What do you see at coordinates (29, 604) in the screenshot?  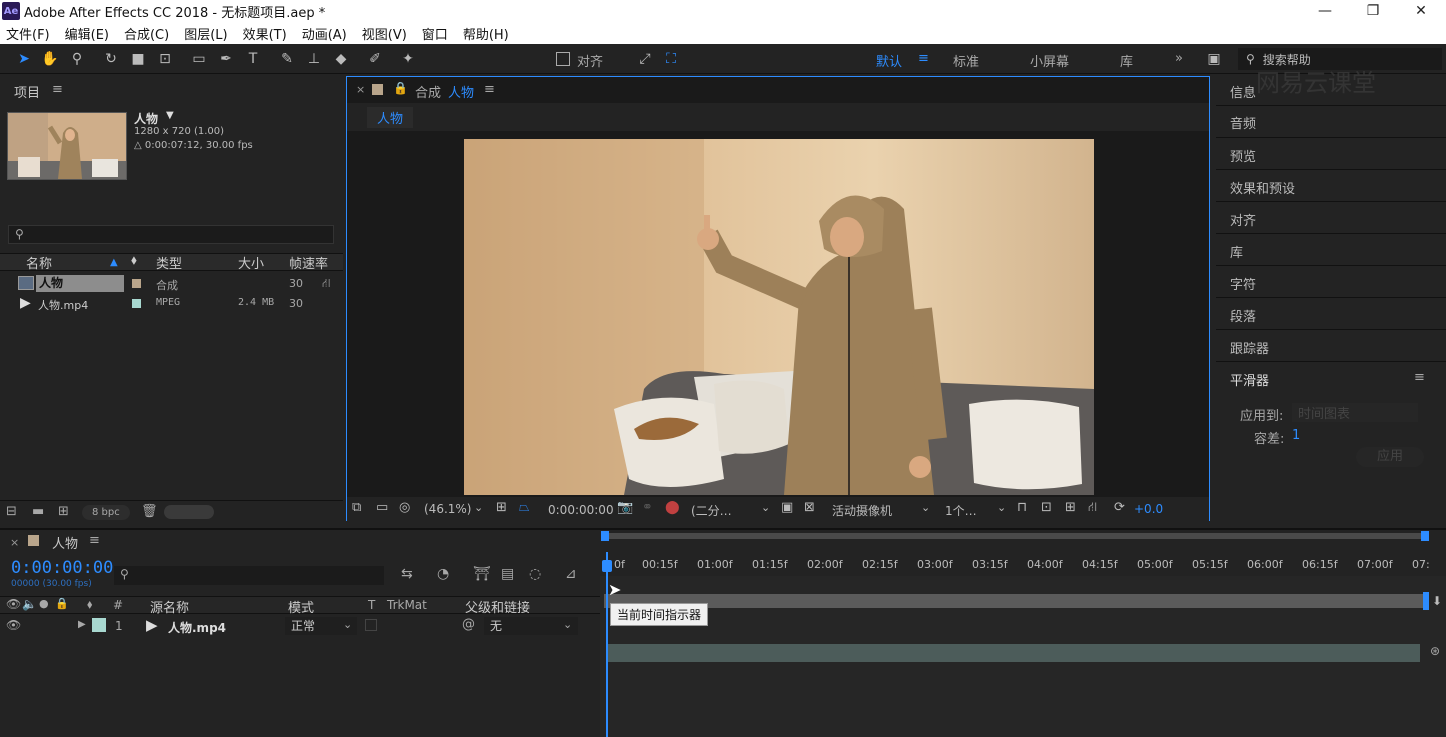 I see `audio-icon: 🔈` at bounding box center [29, 604].